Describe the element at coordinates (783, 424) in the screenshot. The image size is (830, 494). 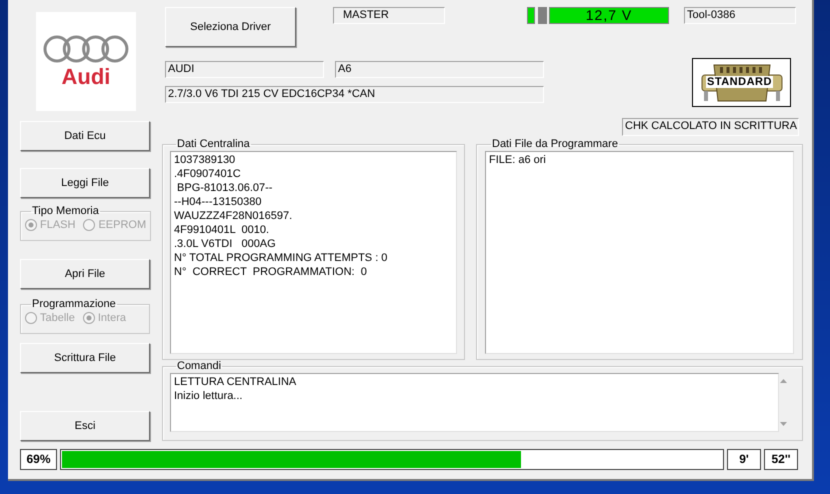
I see `scroll-down-icon` at that location.